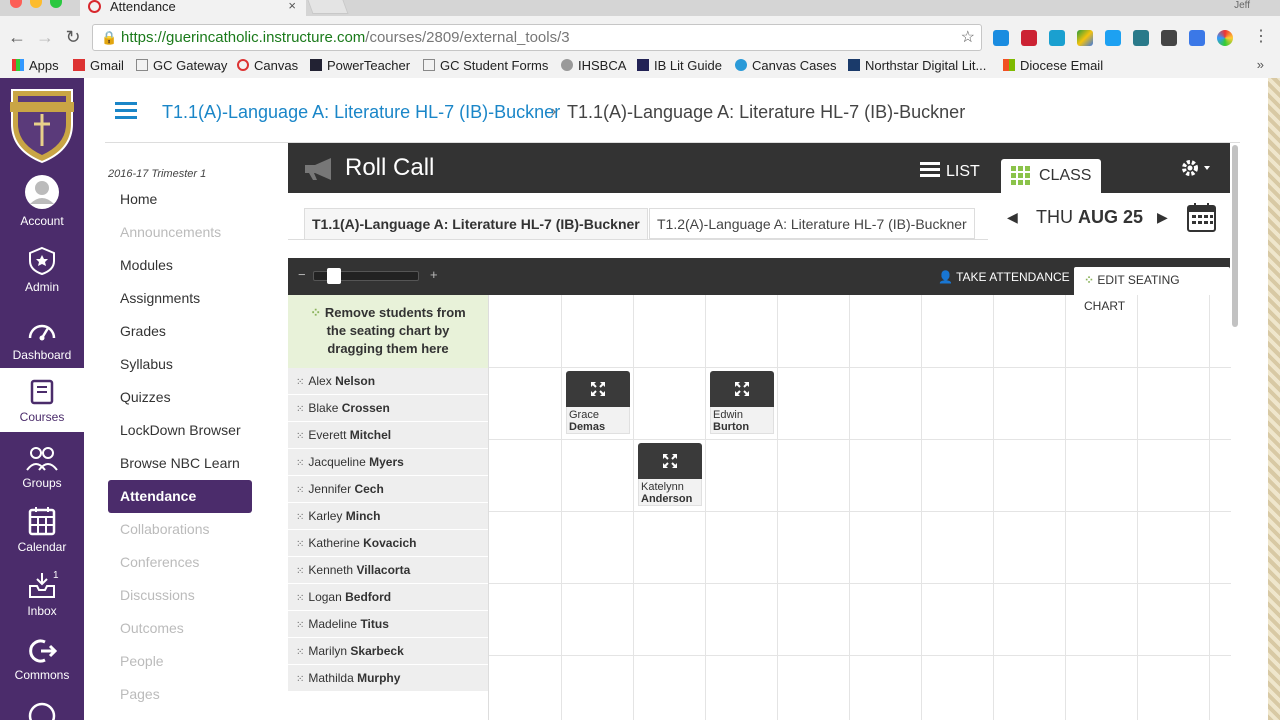 Image resolution: width=1280 pixels, height=720 pixels. What do you see at coordinates (42, 400) in the screenshot?
I see `nav-courses: Courses` at bounding box center [42, 400].